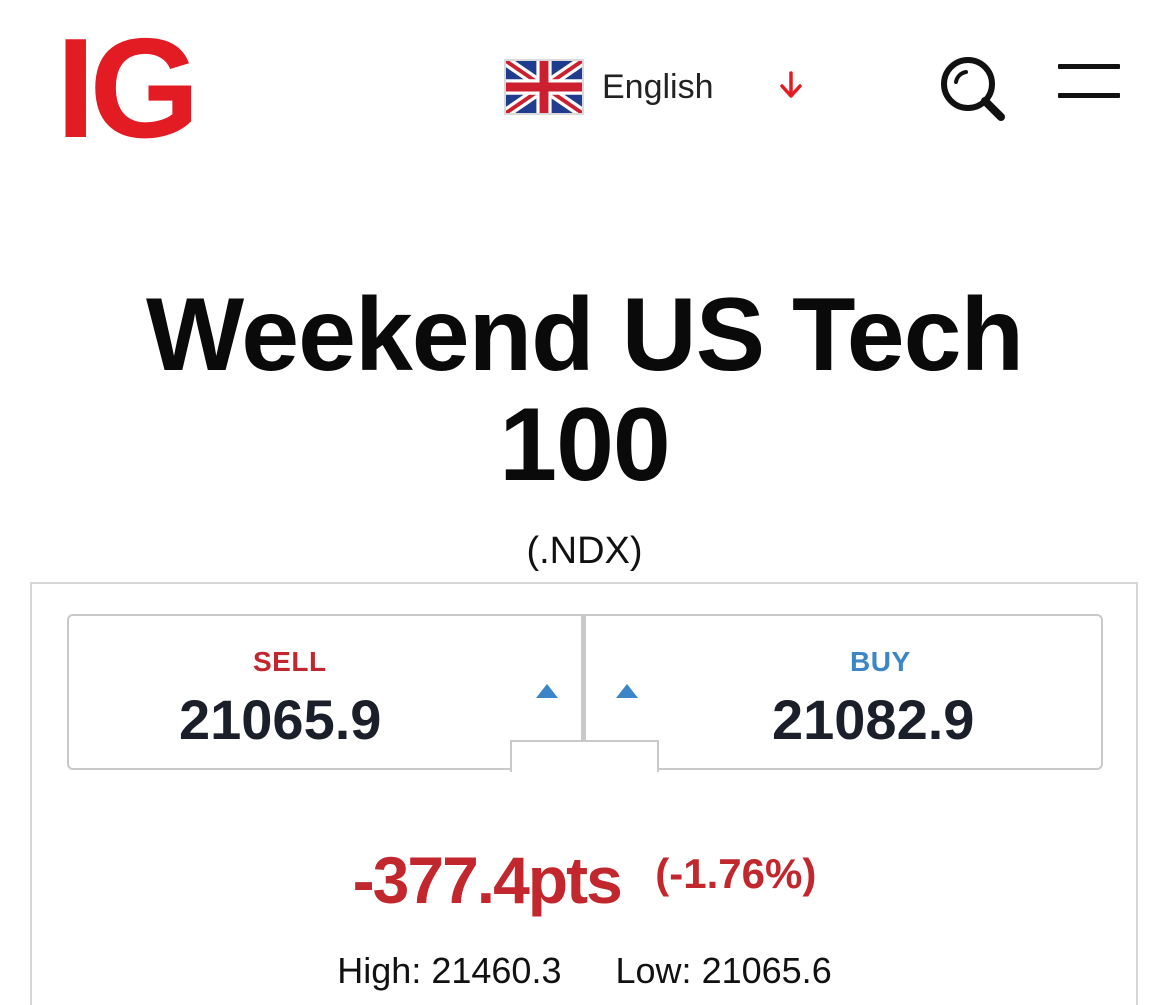 The height and width of the screenshot is (1005, 1169). Describe the element at coordinates (128, 89) in the screenshot. I see `ig-logo: IG` at that location.